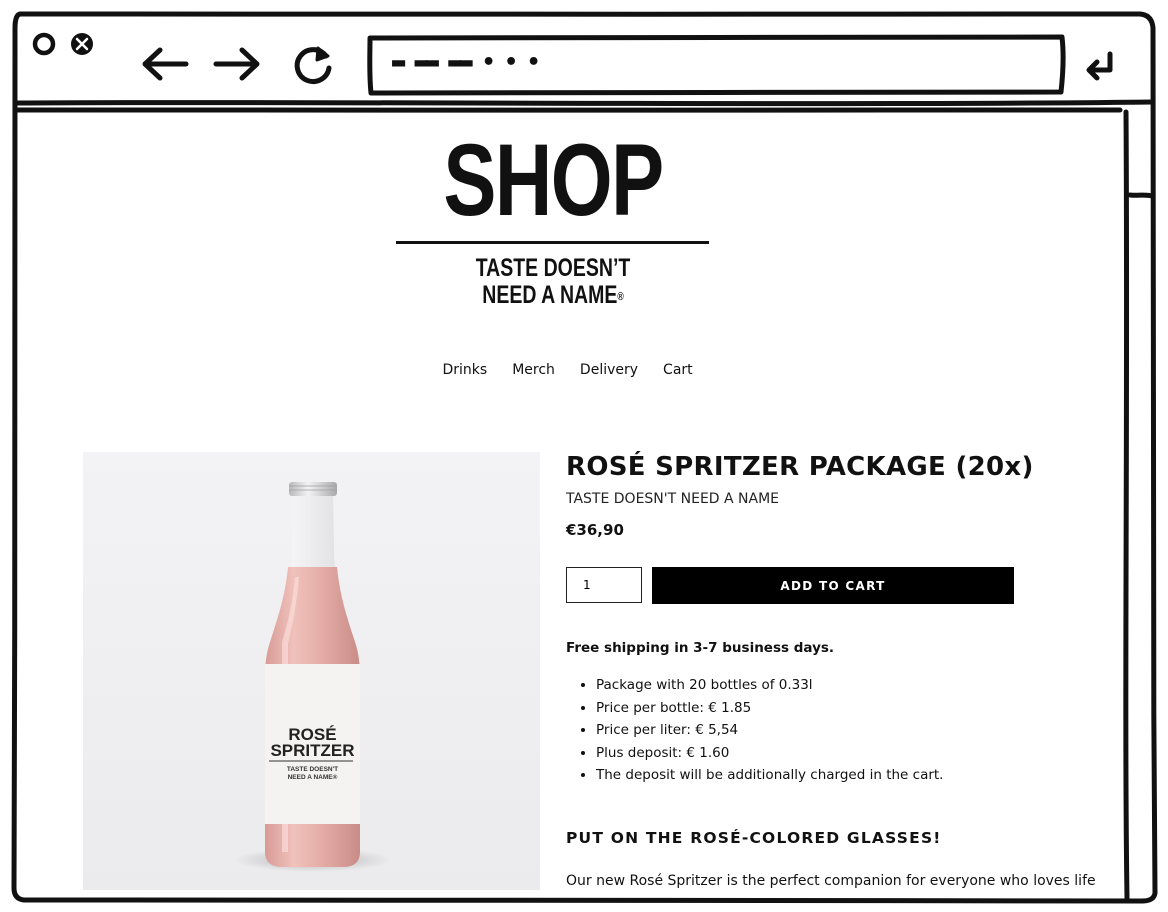 This screenshot has height=912, width=1168. What do you see at coordinates (465, 370) in the screenshot?
I see `nav-drinks: Drinks` at bounding box center [465, 370].